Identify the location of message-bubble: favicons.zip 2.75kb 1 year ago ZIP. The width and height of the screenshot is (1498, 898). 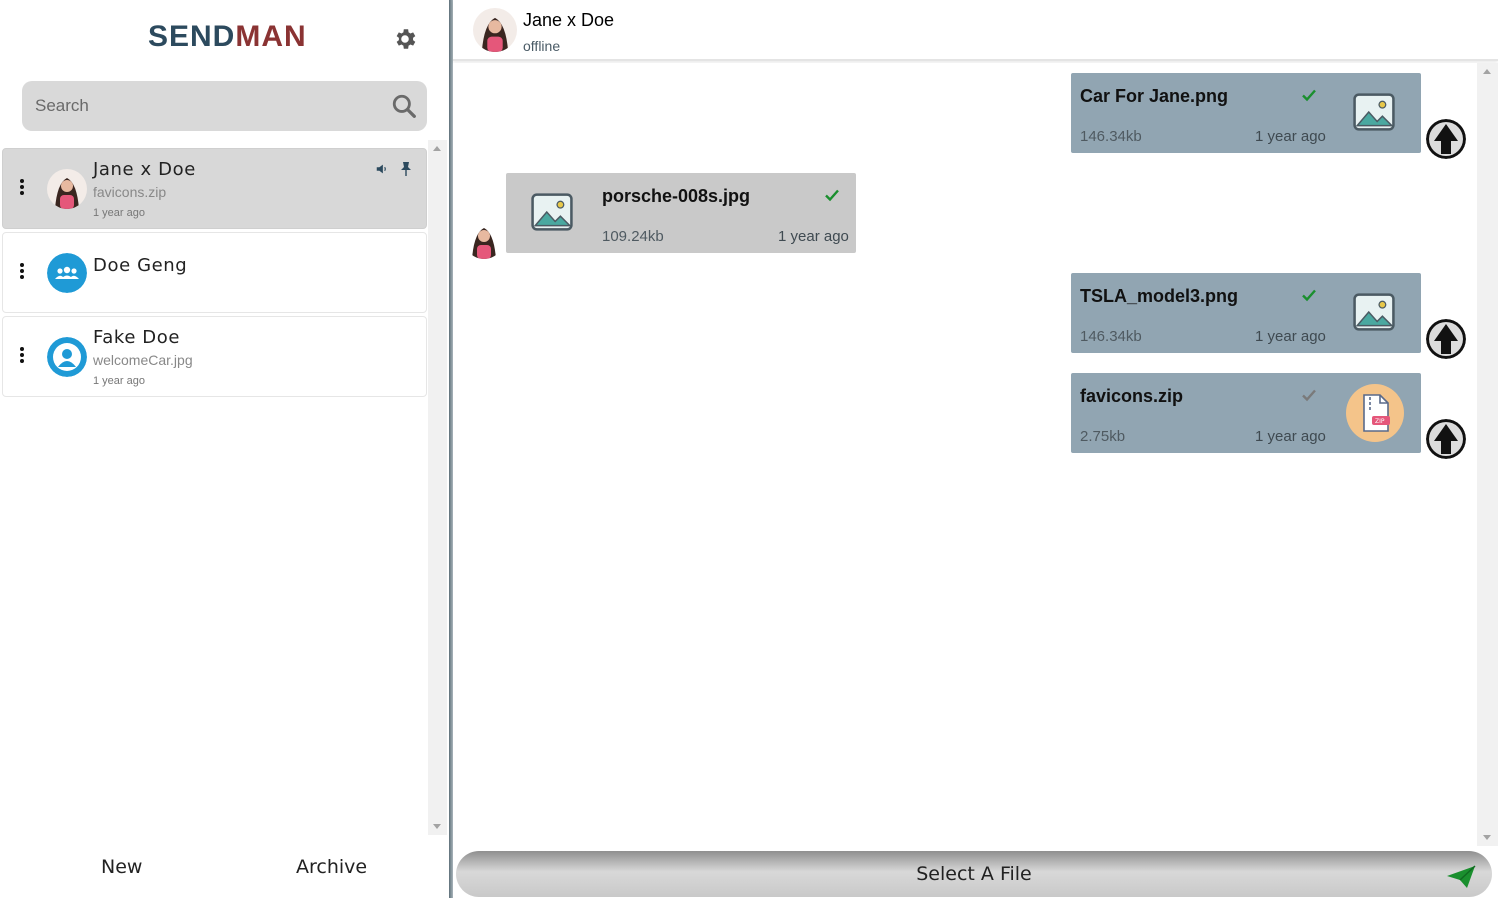
(1246, 413).